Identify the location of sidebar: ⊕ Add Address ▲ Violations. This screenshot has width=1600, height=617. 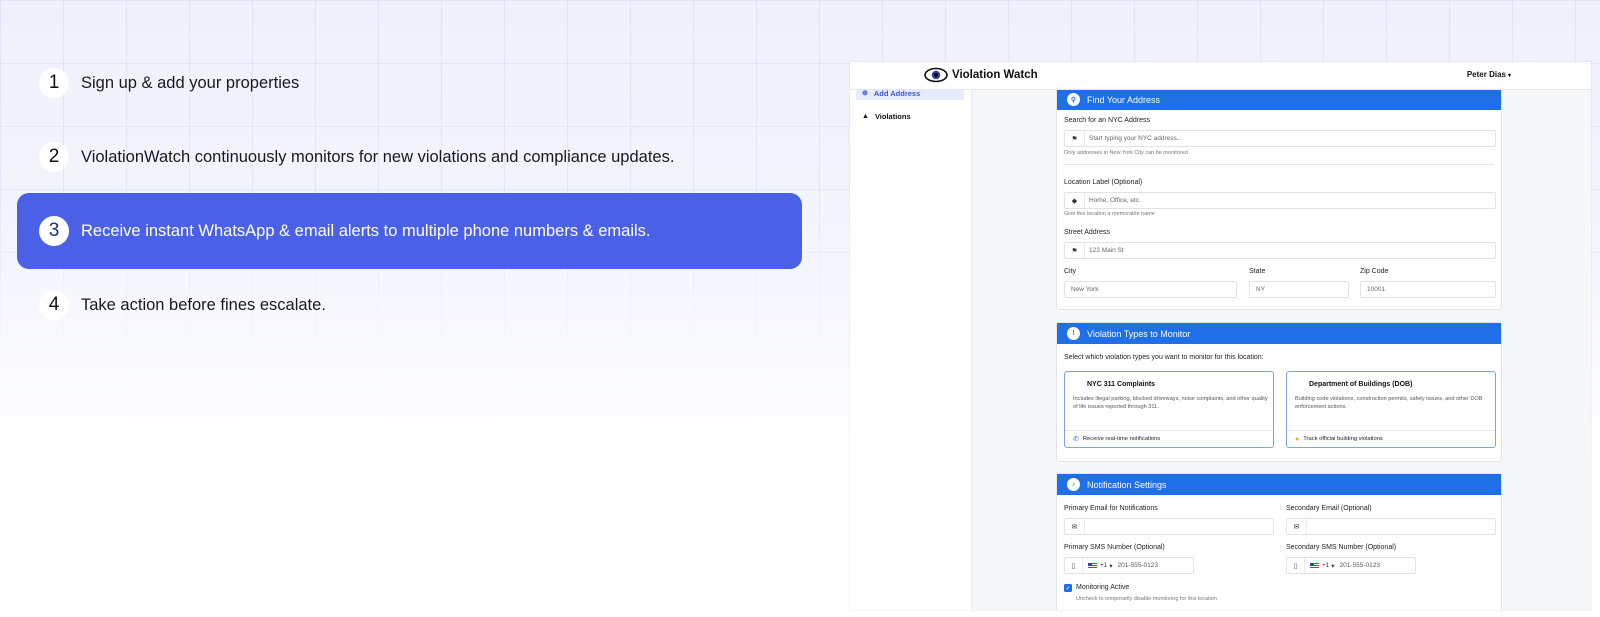
(911, 348).